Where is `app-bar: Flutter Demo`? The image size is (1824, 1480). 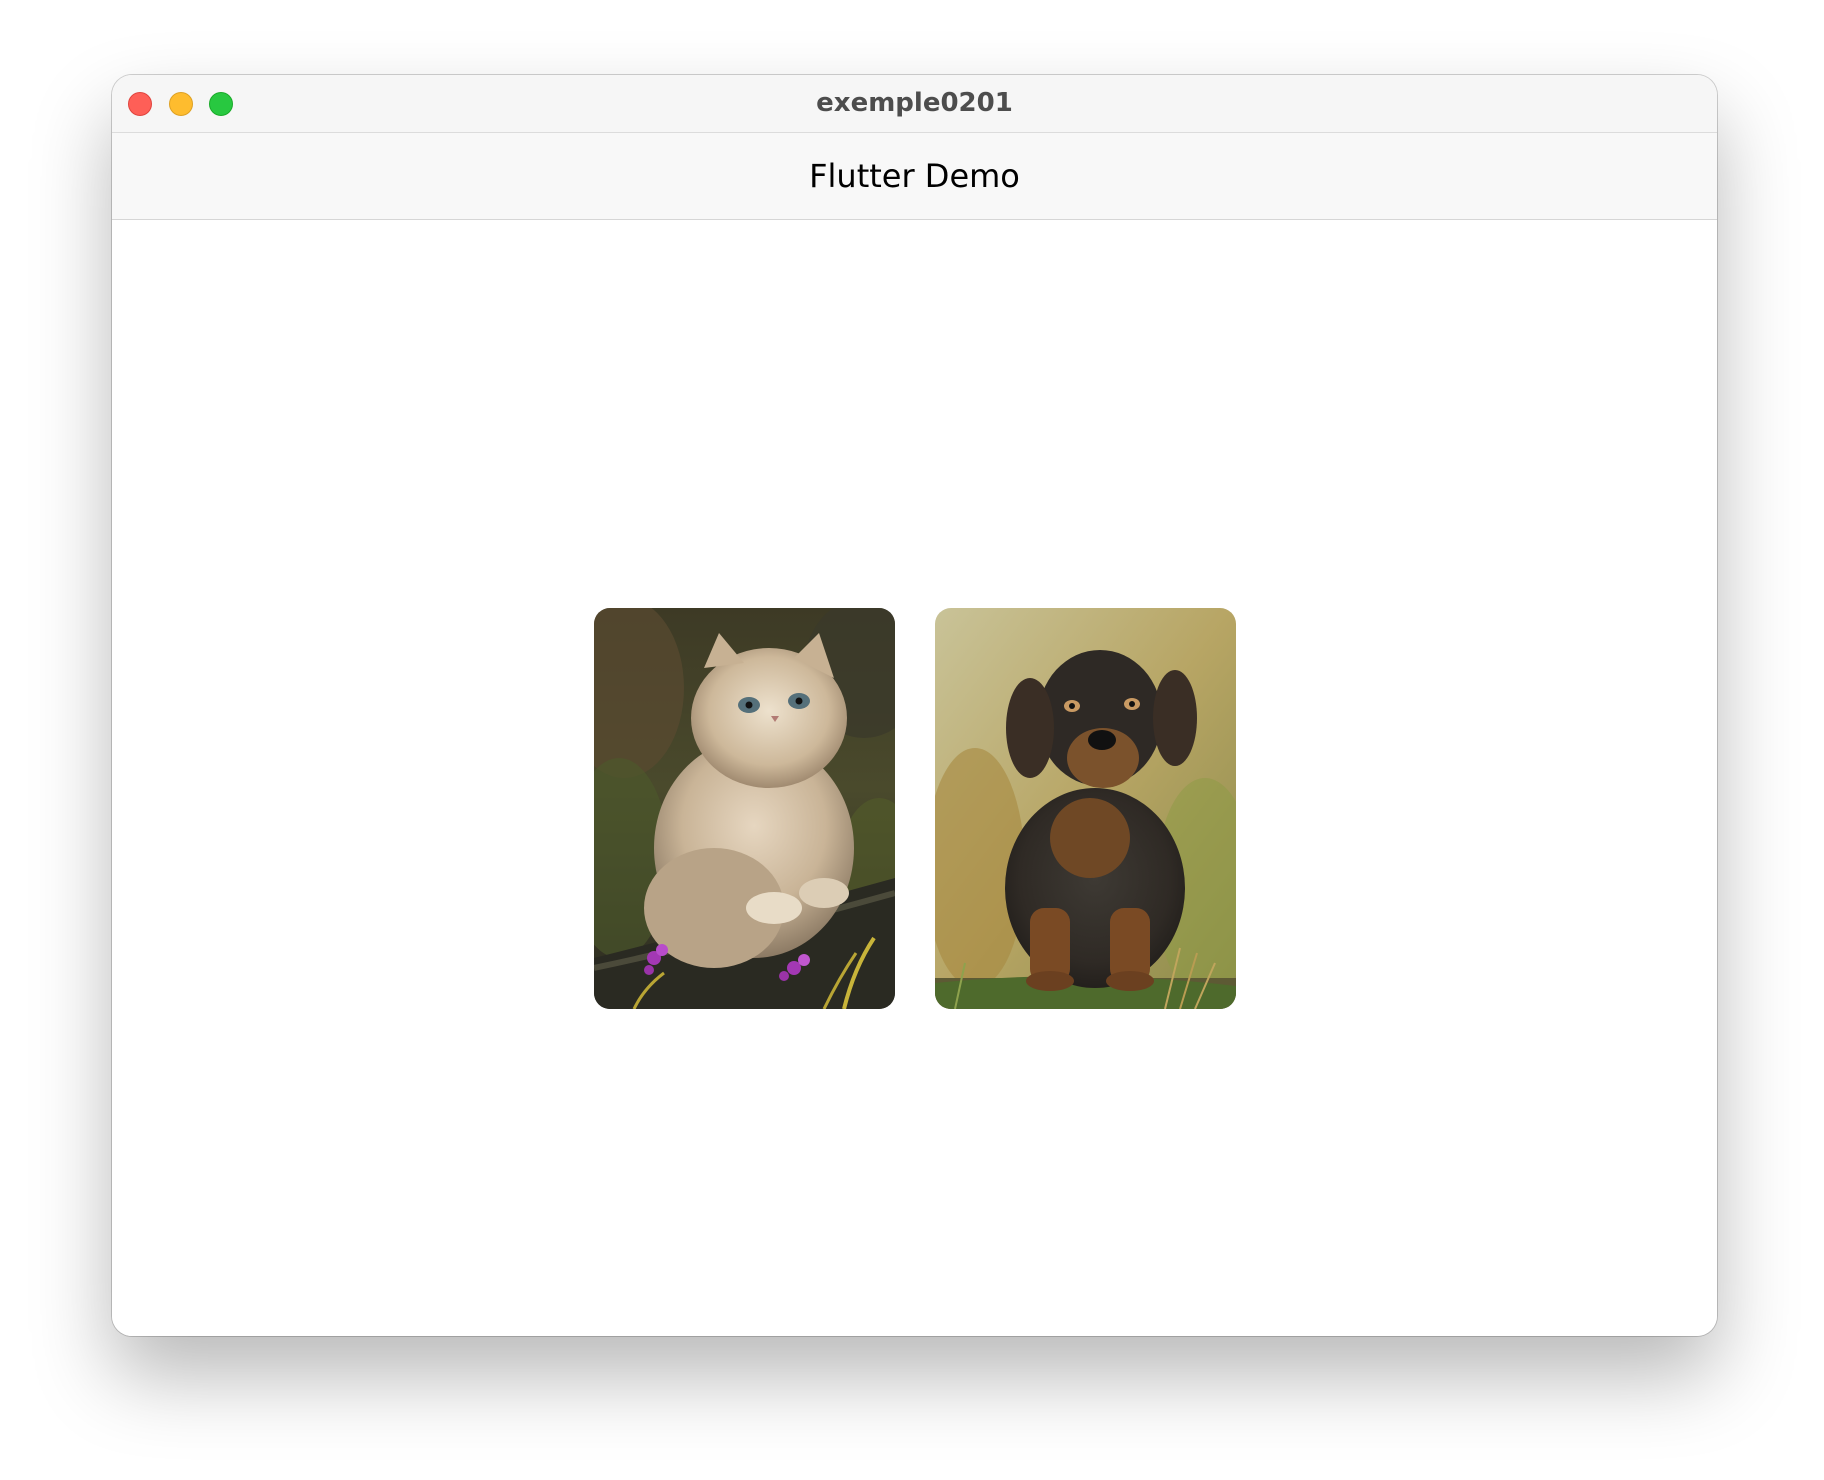
app-bar: Flutter Demo is located at coordinates (914, 176).